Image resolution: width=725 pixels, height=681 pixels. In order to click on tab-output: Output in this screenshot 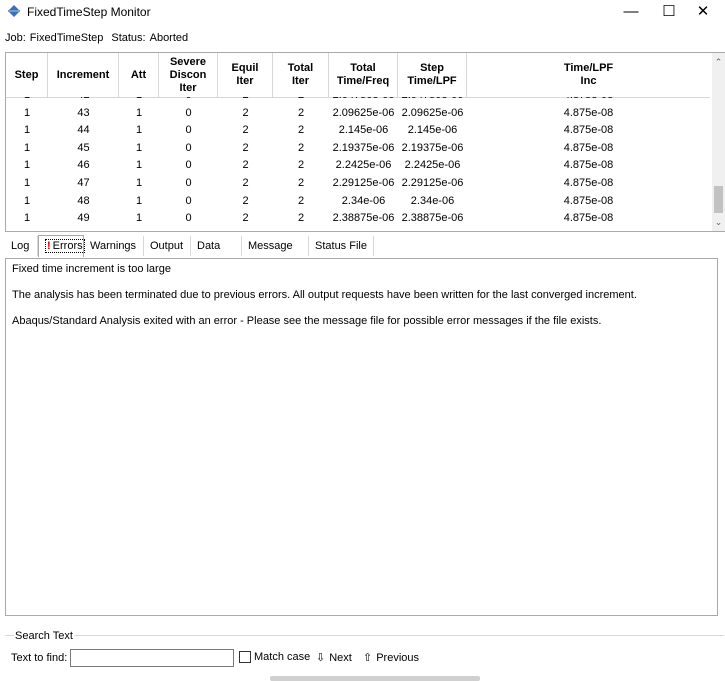, I will do `click(167, 246)`.